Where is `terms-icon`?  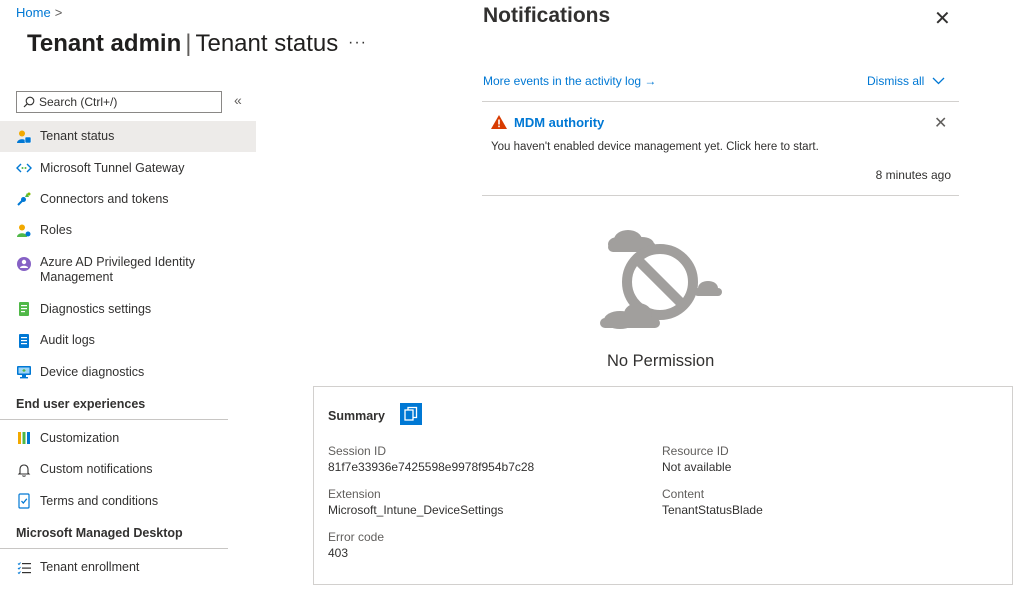 terms-icon is located at coordinates (24, 501).